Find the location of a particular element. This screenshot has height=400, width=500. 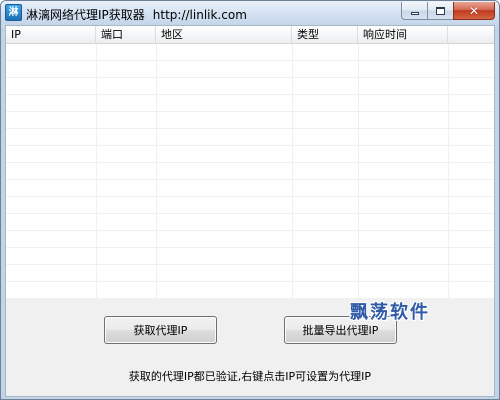

minimize-button is located at coordinates (414, 11).